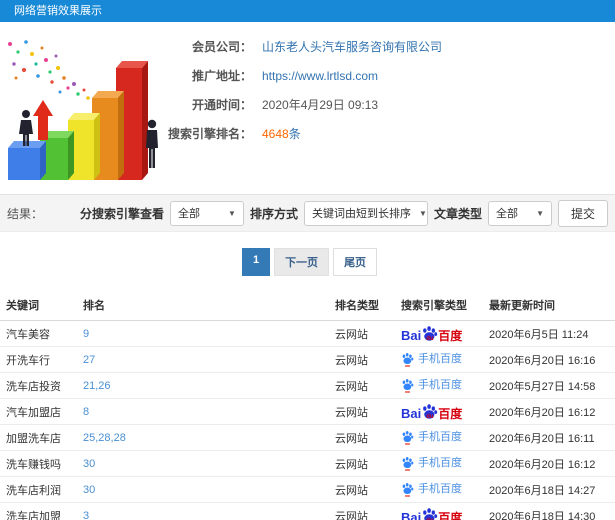 The height and width of the screenshot is (520, 615). I want to click on member-company-label: 会员公司：, so click(221, 47).